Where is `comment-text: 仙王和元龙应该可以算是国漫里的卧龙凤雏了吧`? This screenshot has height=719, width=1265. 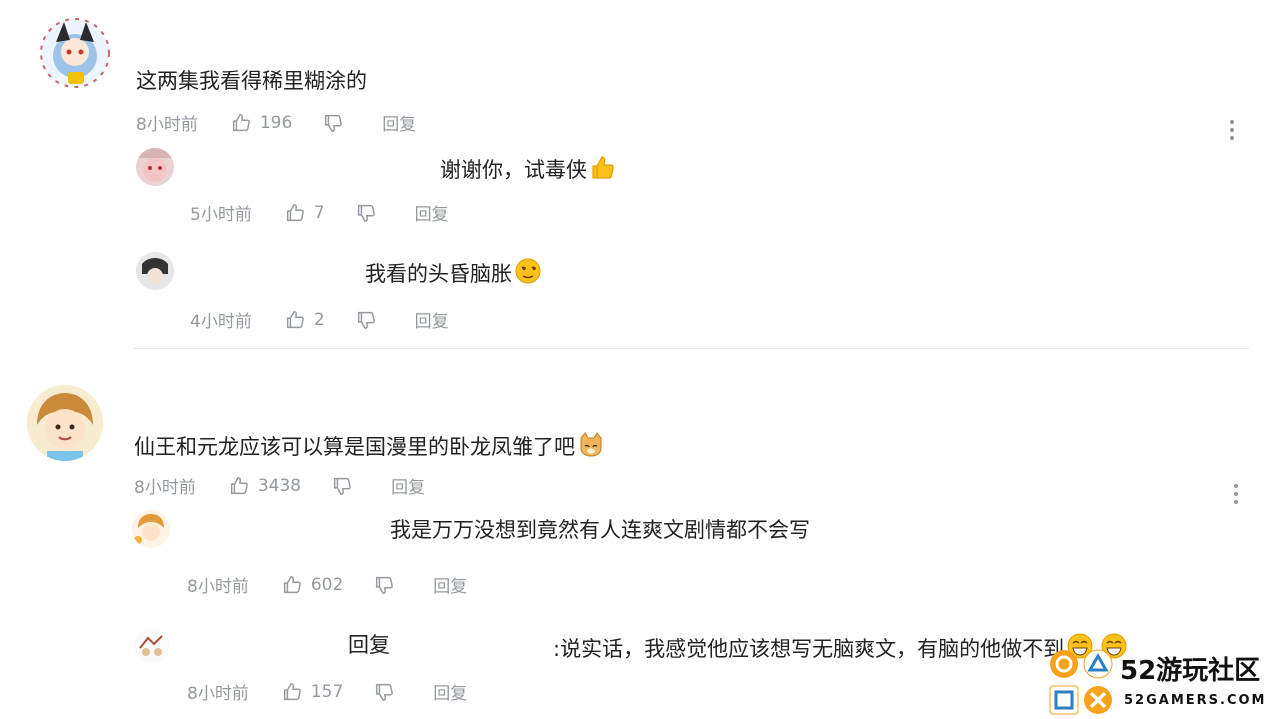
comment-text: 仙王和元龙应该可以算是国漫里的卧龙凤雏了吧 is located at coordinates (369, 445).